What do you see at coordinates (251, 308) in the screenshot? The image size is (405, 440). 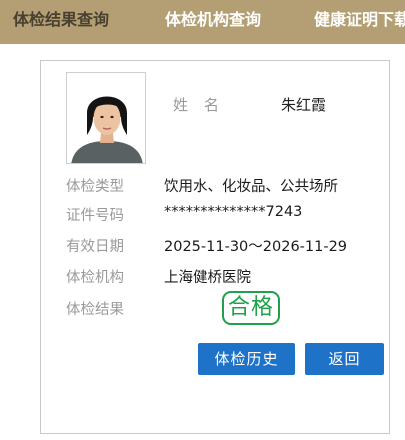 I see `pass-stamp: 合格` at bounding box center [251, 308].